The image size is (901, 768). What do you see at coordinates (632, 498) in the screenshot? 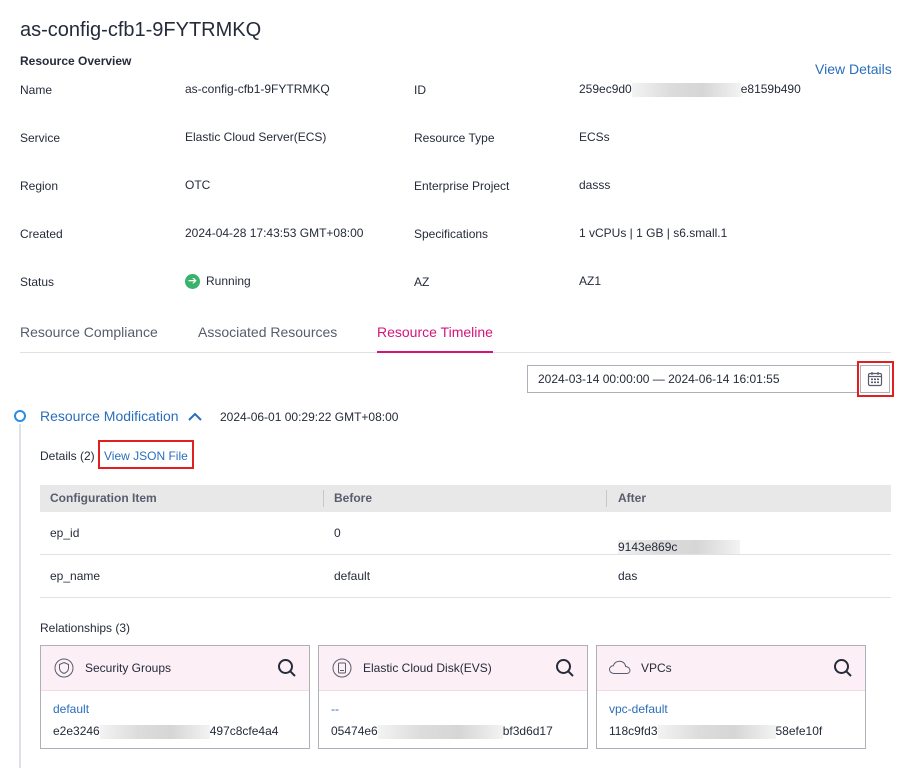
I see `column-header-after: After` at bounding box center [632, 498].